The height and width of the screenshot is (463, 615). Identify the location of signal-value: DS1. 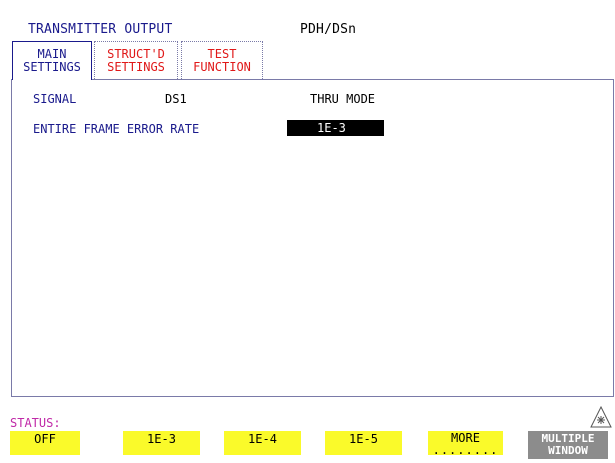
(176, 99).